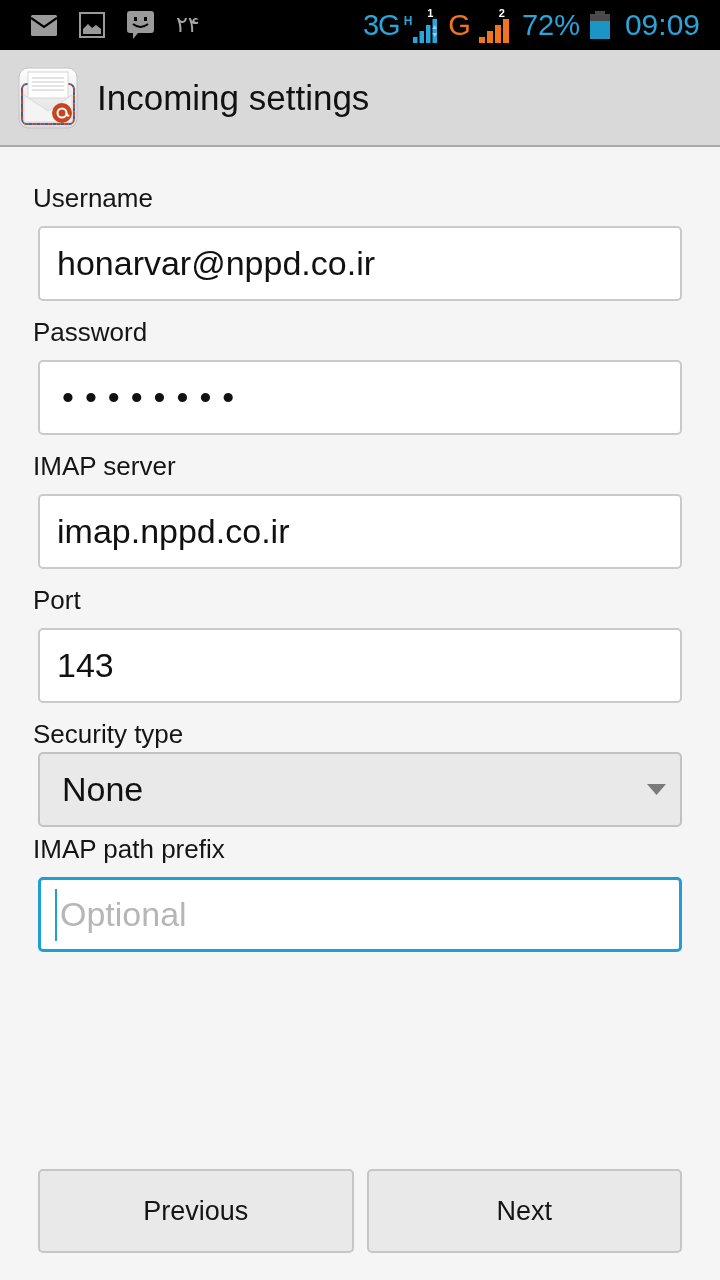  I want to click on screen-title: Incoming settings, so click(233, 97).